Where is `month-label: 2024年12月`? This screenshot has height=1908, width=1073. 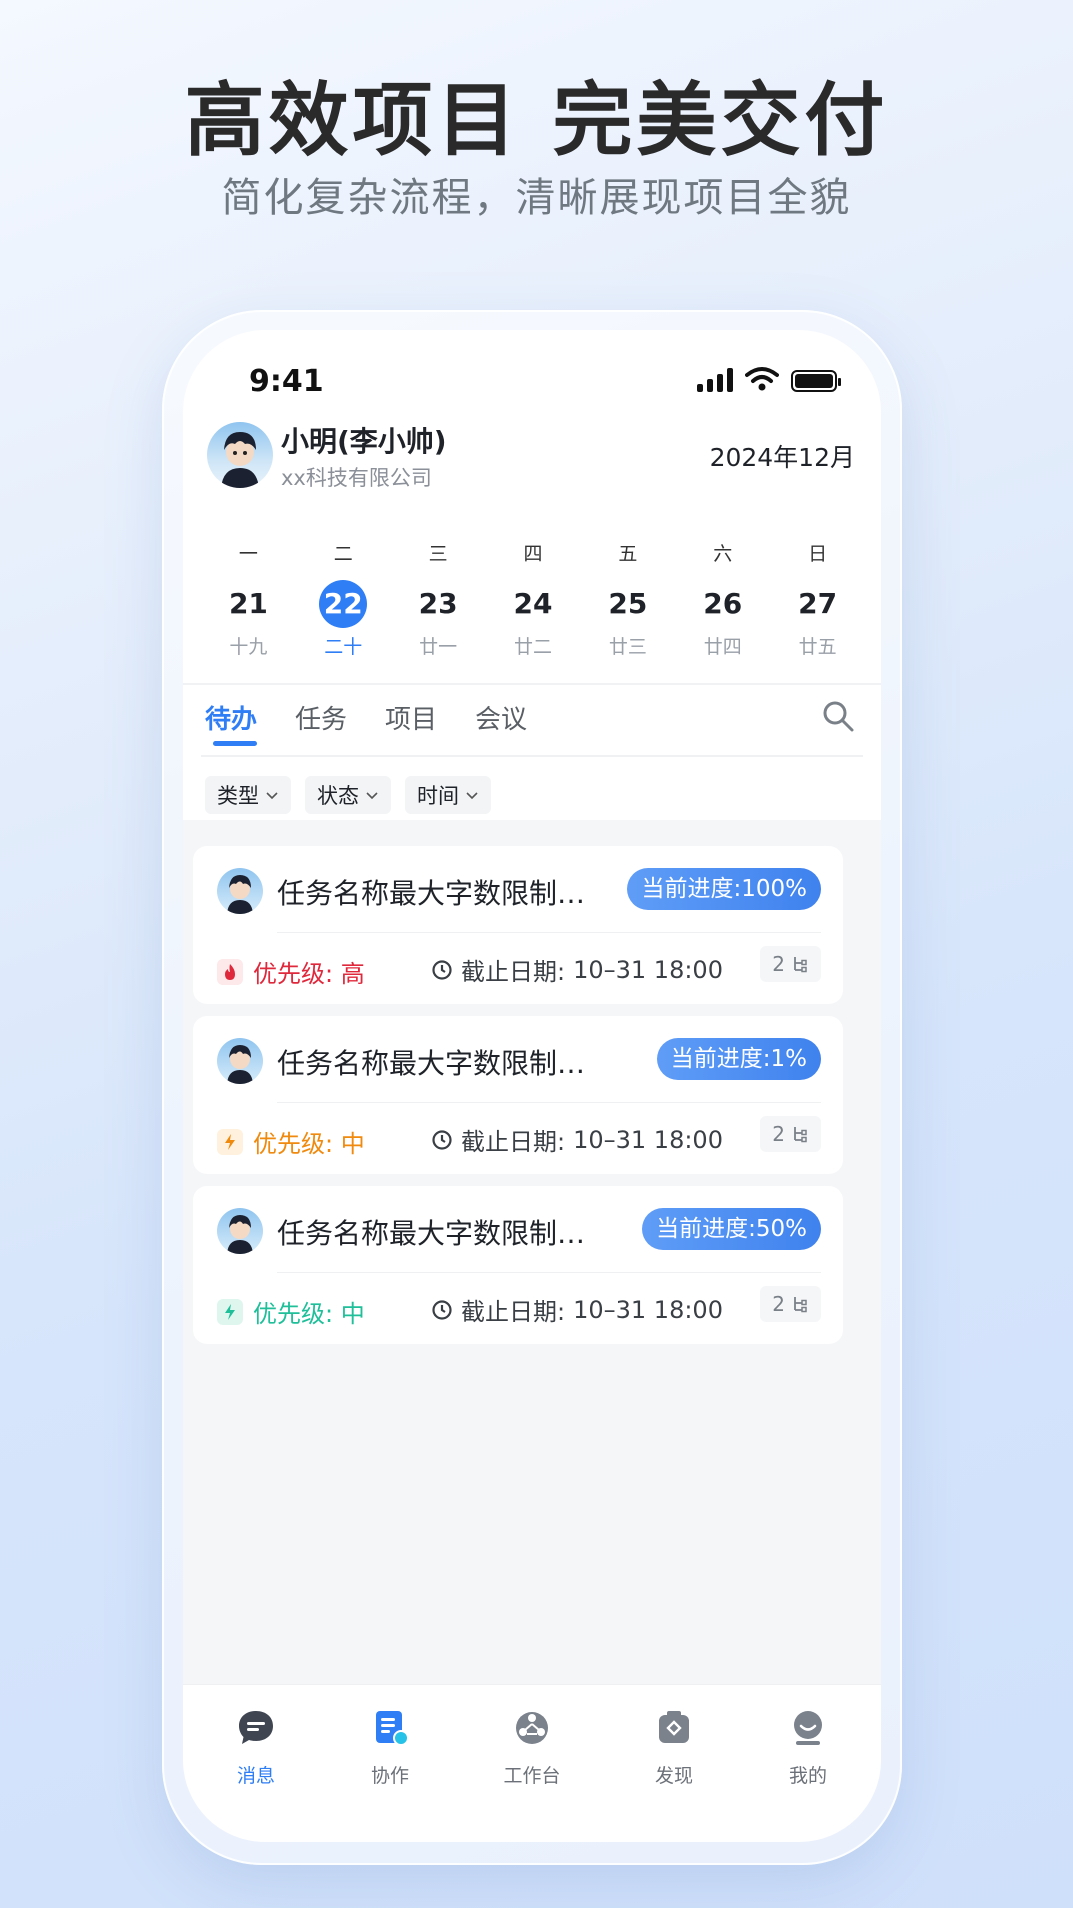
month-label: 2024年12月 is located at coordinates (782, 456).